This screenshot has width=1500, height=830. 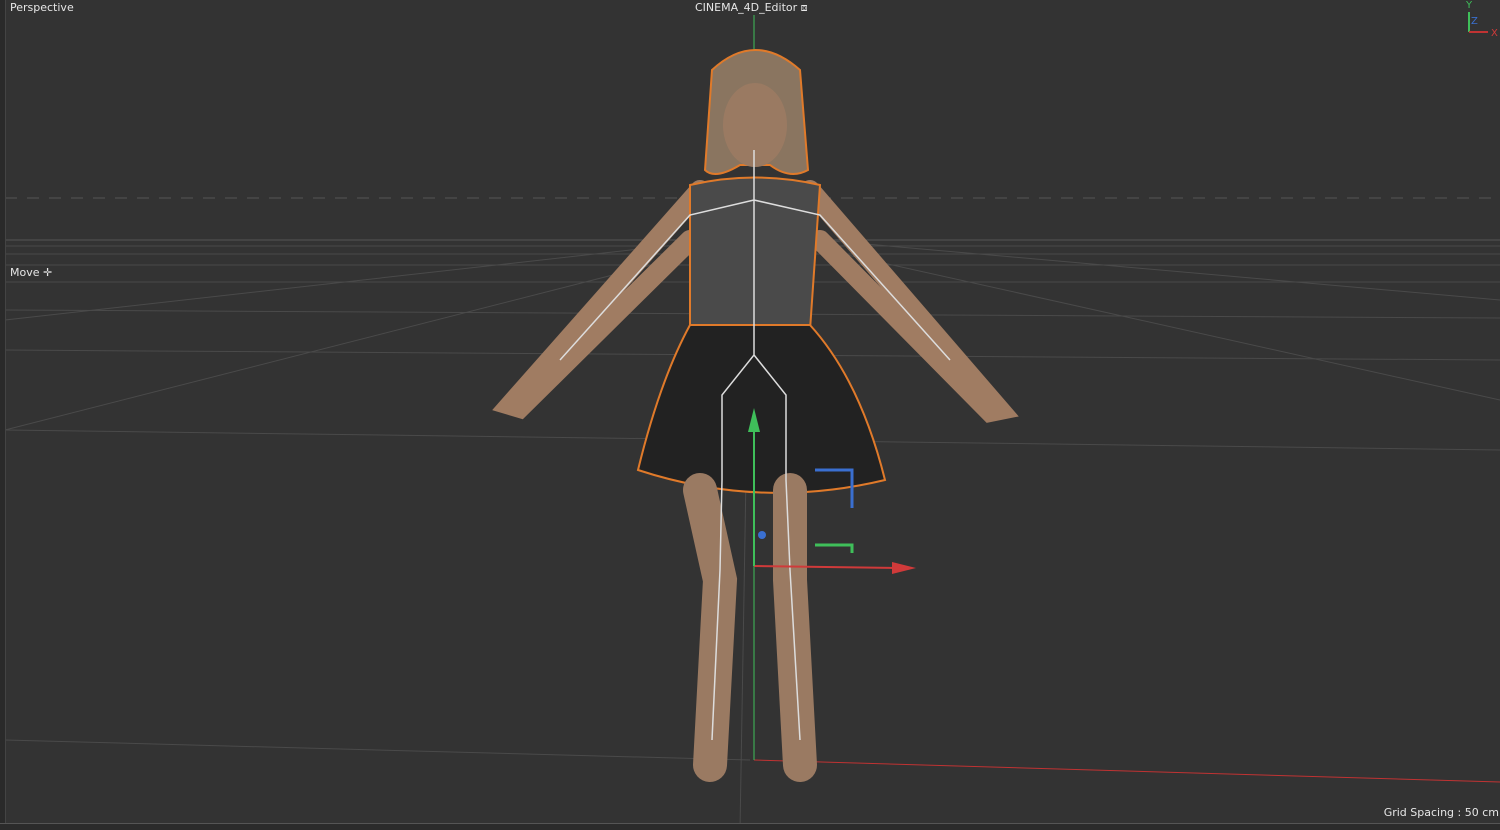 What do you see at coordinates (1474, 21) in the screenshot?
I see `axis-z-label: Z` at bounding box center [1474, 21].